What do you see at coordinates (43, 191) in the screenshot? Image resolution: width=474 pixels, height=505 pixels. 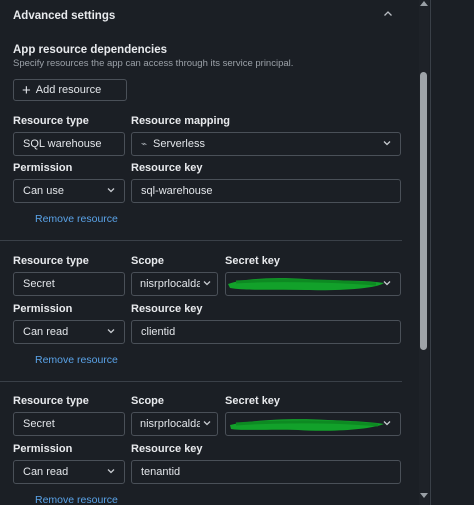 I see `permission-value: Can use` at bounding box center [43, 191].